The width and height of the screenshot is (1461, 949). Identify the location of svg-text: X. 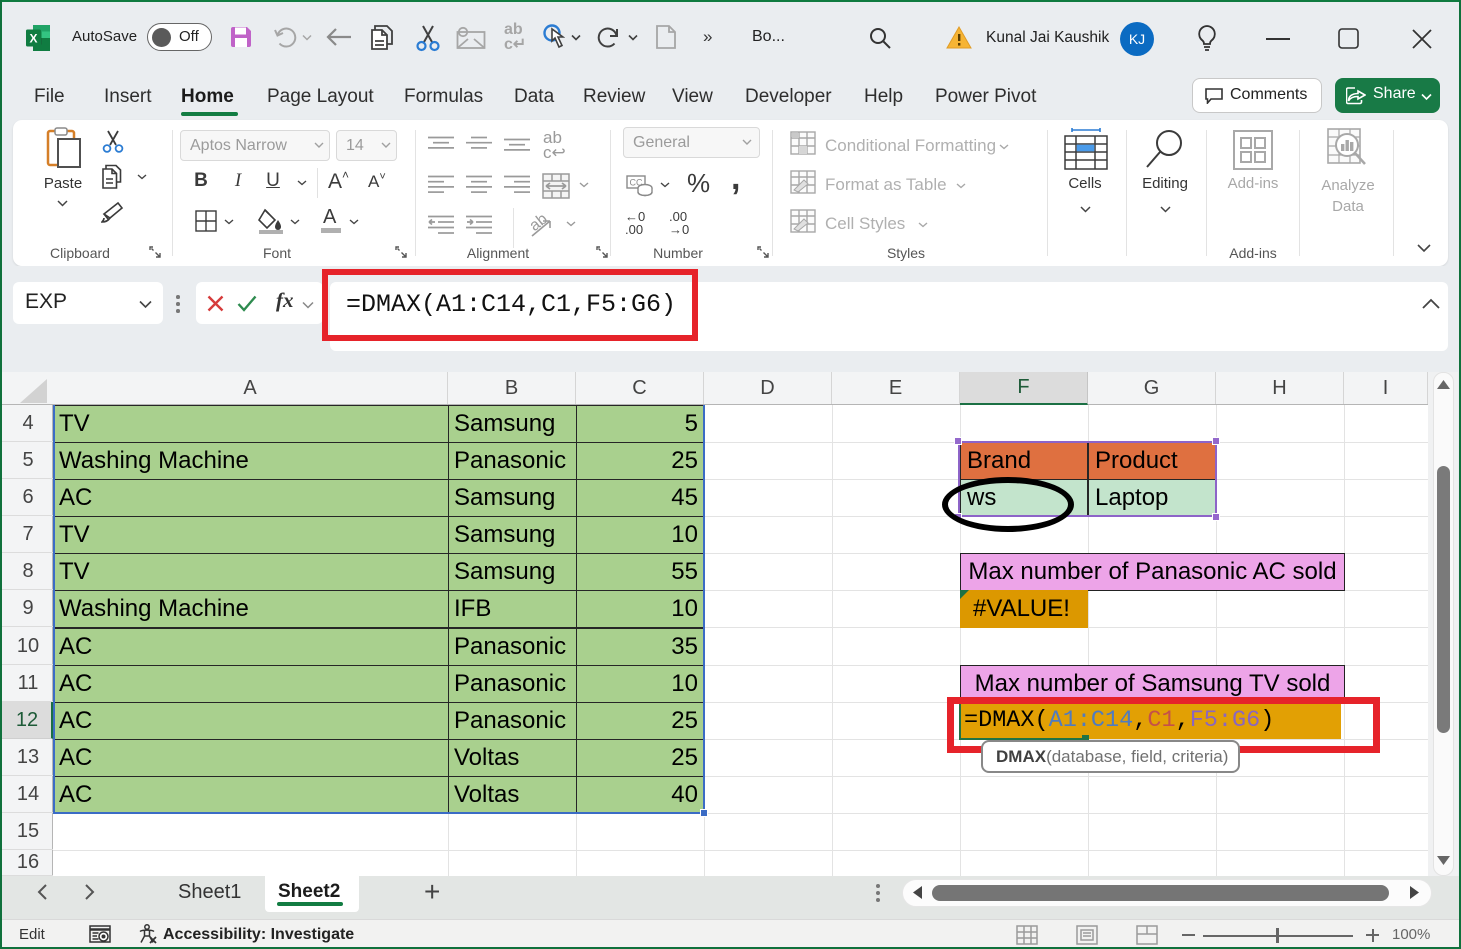
(33, 39).